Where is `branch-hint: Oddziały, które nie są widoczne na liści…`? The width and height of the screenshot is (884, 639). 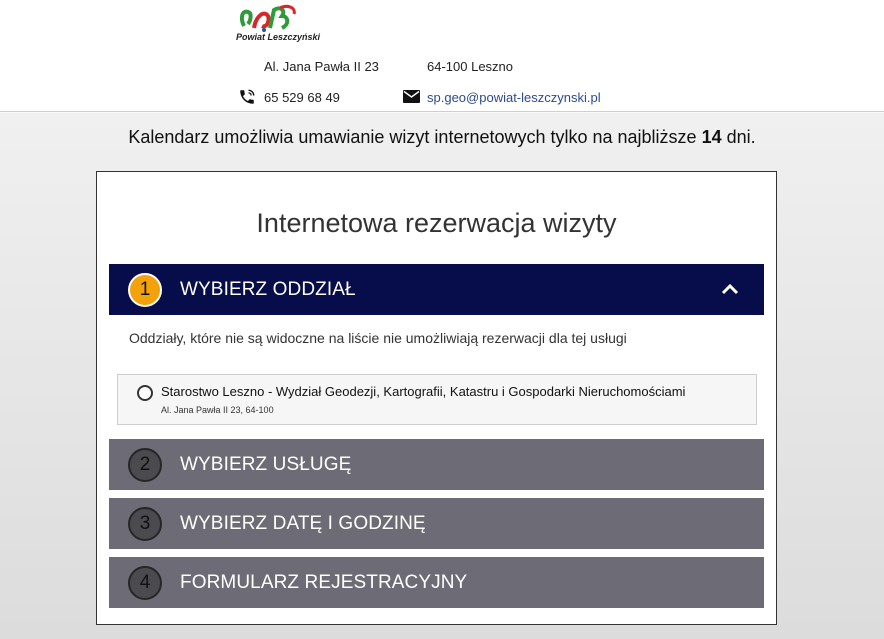
branch-hint: Oddziały, które nie są widoczne na liści… is located at coordinates (378, 338).